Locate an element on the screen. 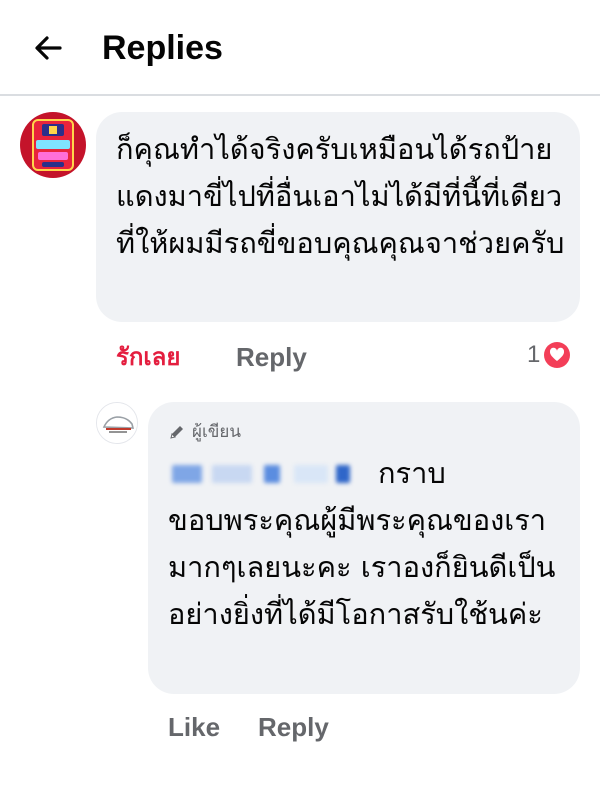 This screenshot has width=600, height=796. arrow-left-icon is located at coordinates (48, 48).